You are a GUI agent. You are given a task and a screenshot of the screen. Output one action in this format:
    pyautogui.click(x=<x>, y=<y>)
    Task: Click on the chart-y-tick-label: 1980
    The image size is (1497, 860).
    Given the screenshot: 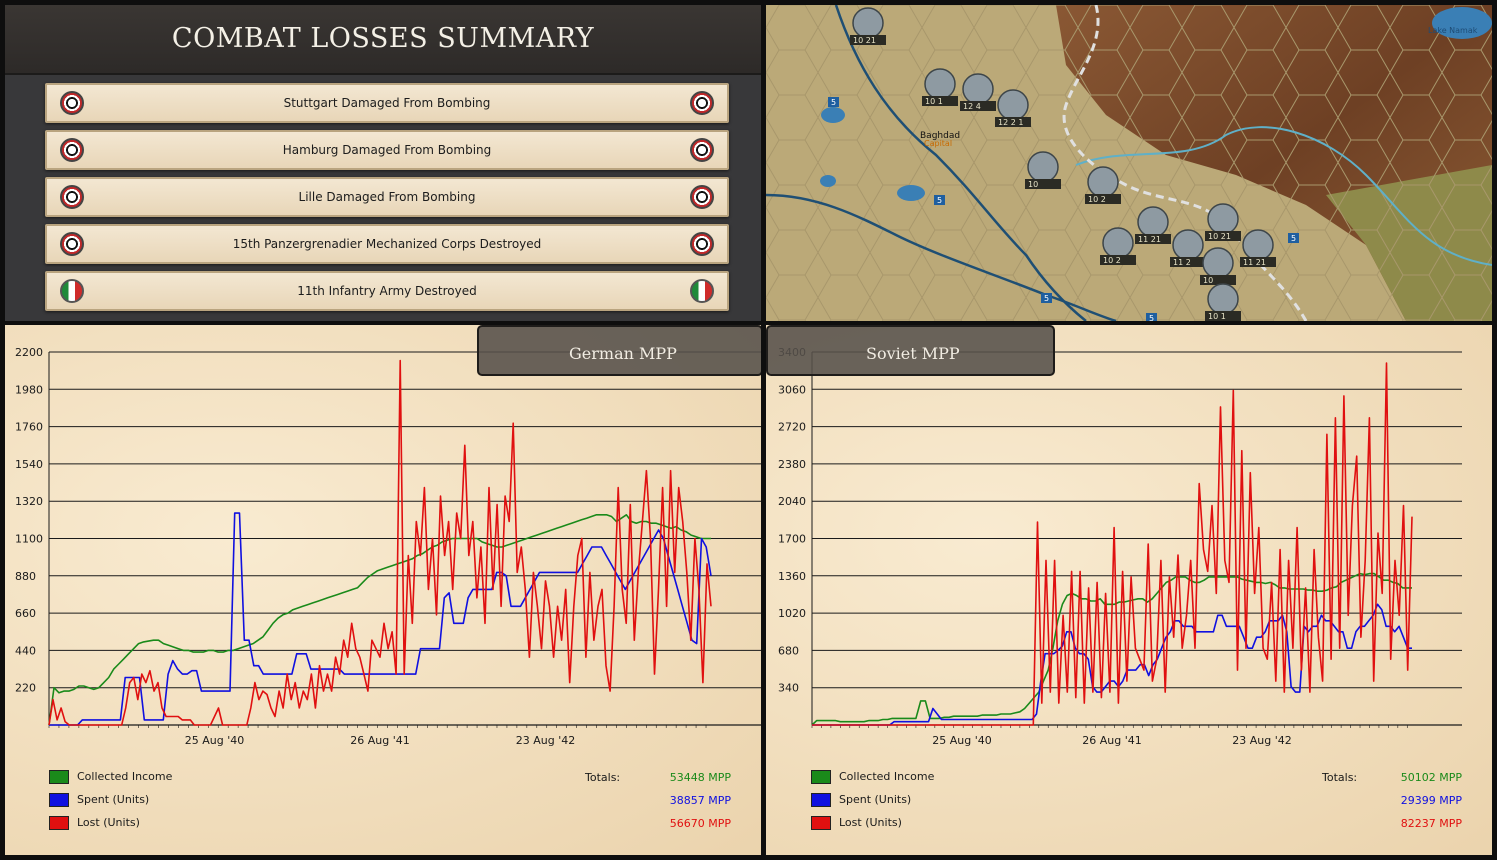 What is the action you would take?
    pyautogui.click(x=29, y=389)
    